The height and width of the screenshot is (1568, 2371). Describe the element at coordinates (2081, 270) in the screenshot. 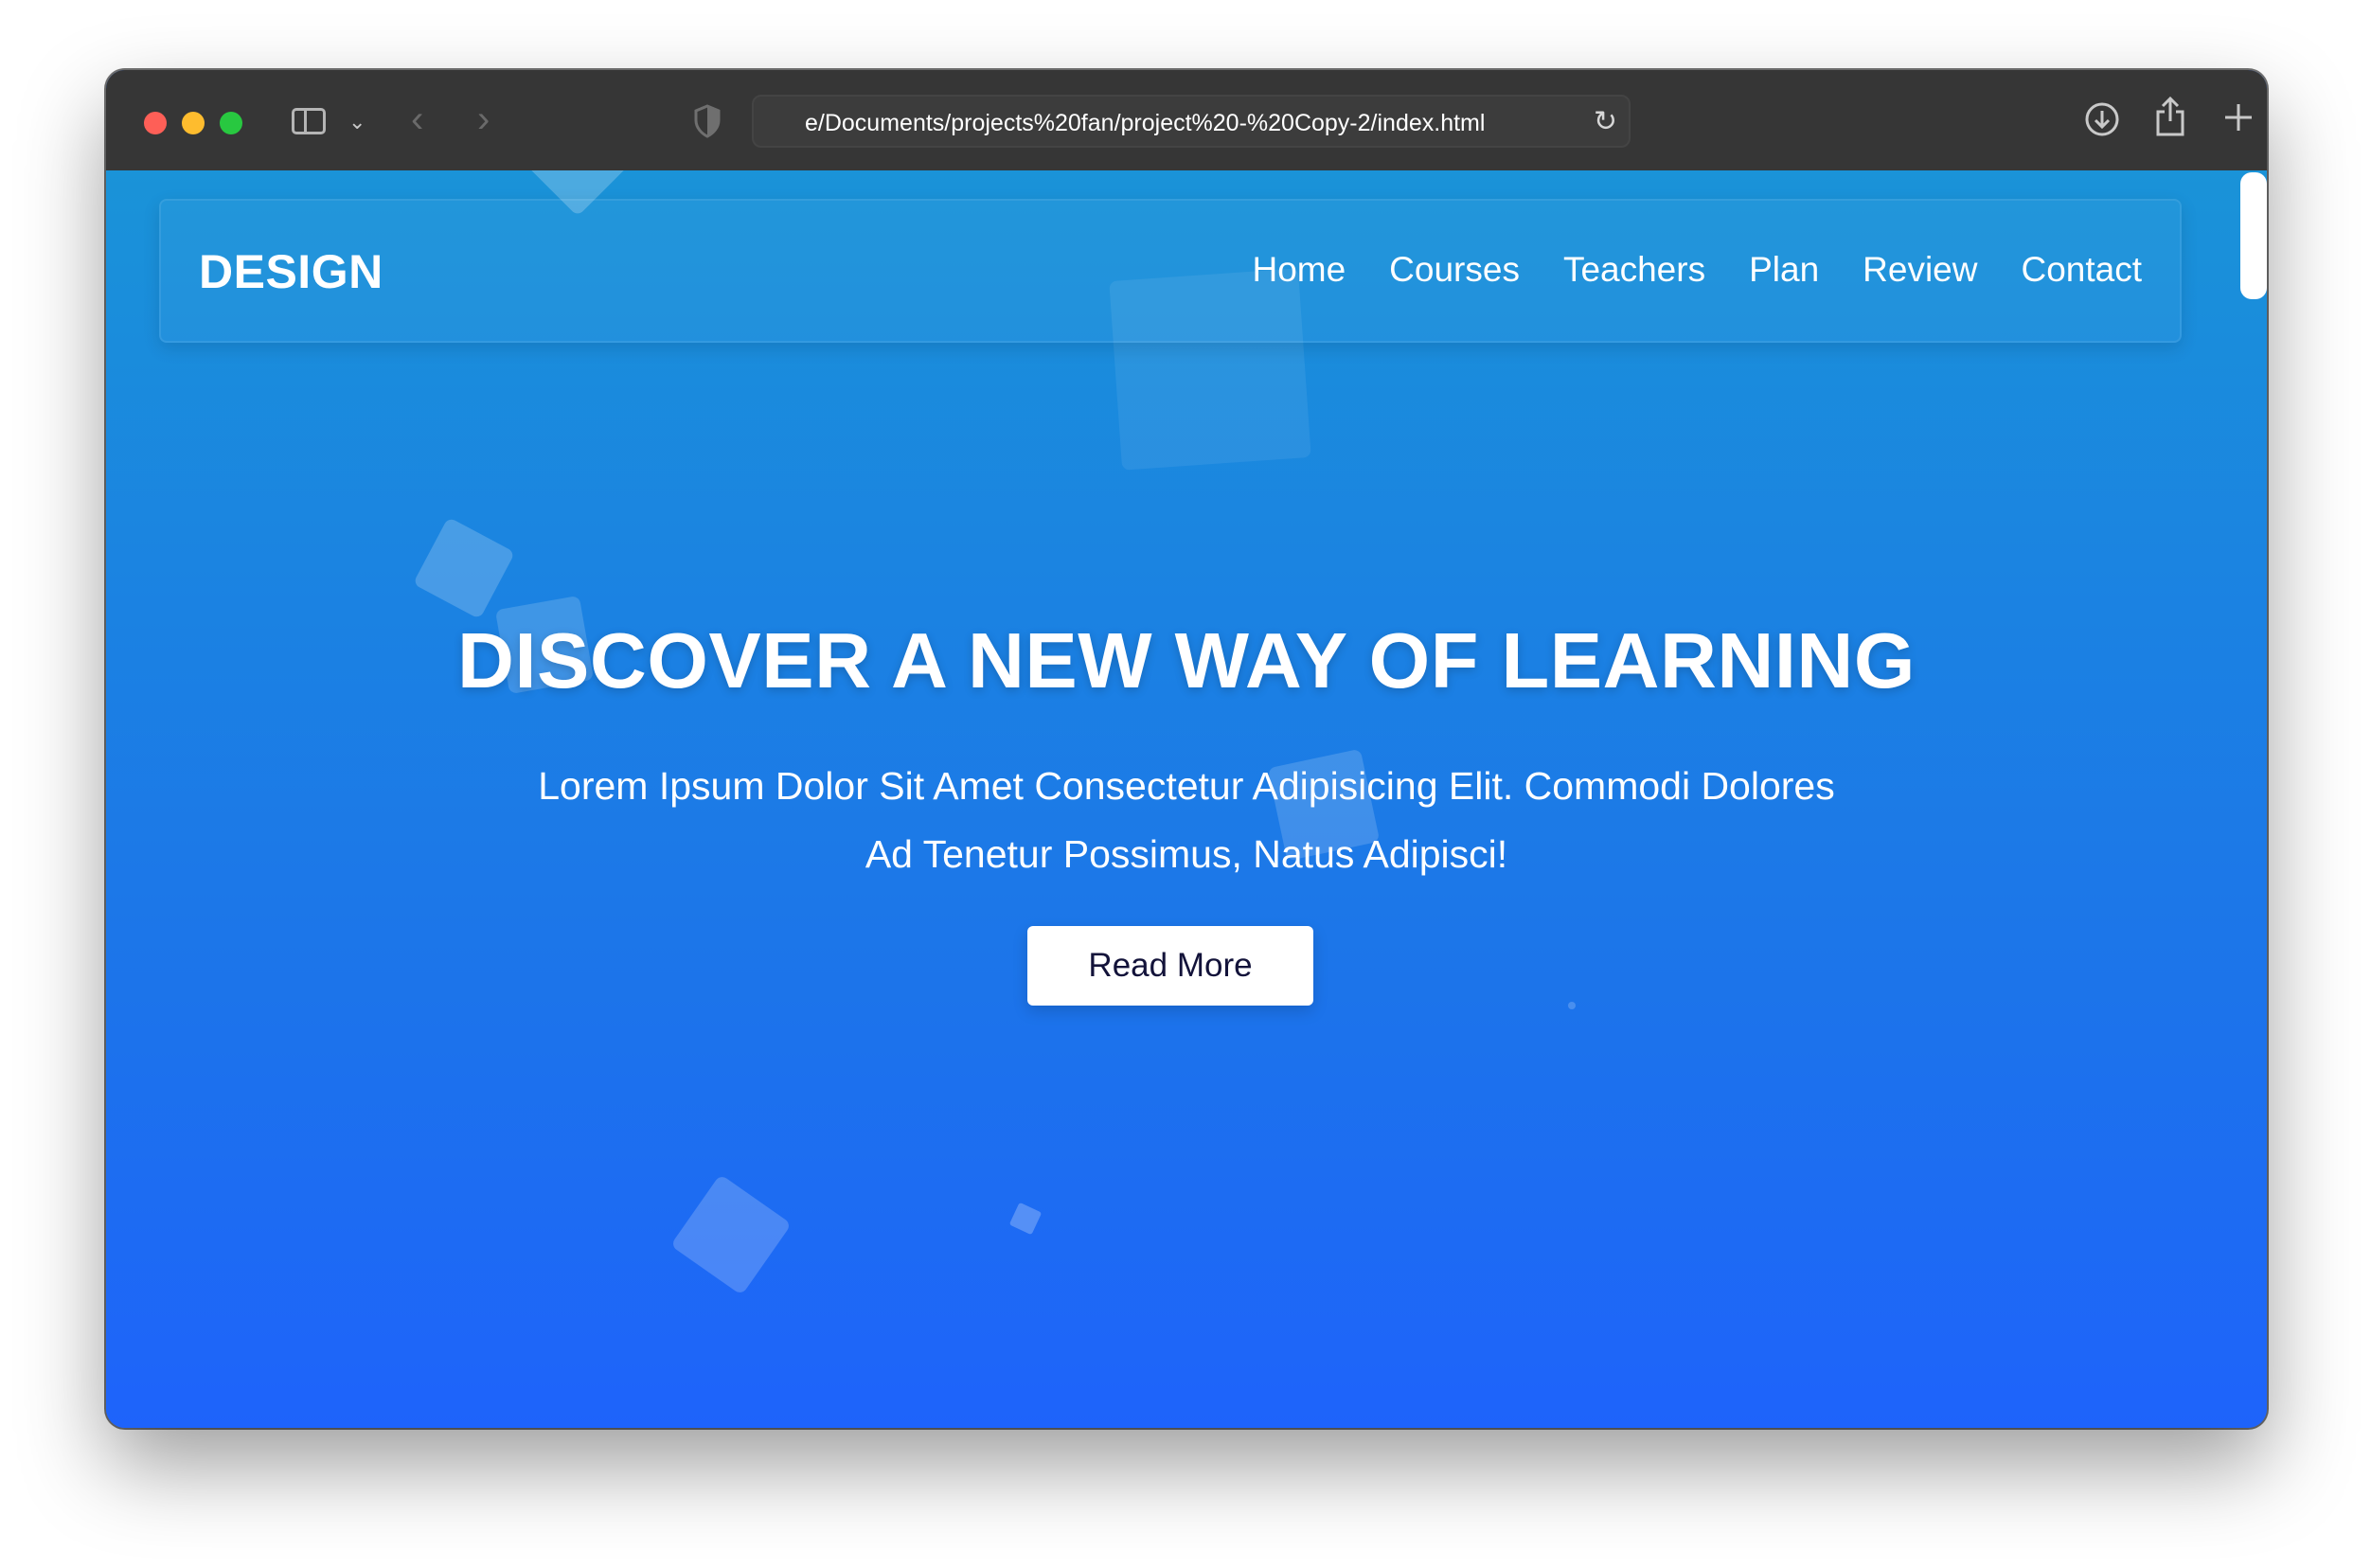

I see `nav-link-contact: Contact` at that location.